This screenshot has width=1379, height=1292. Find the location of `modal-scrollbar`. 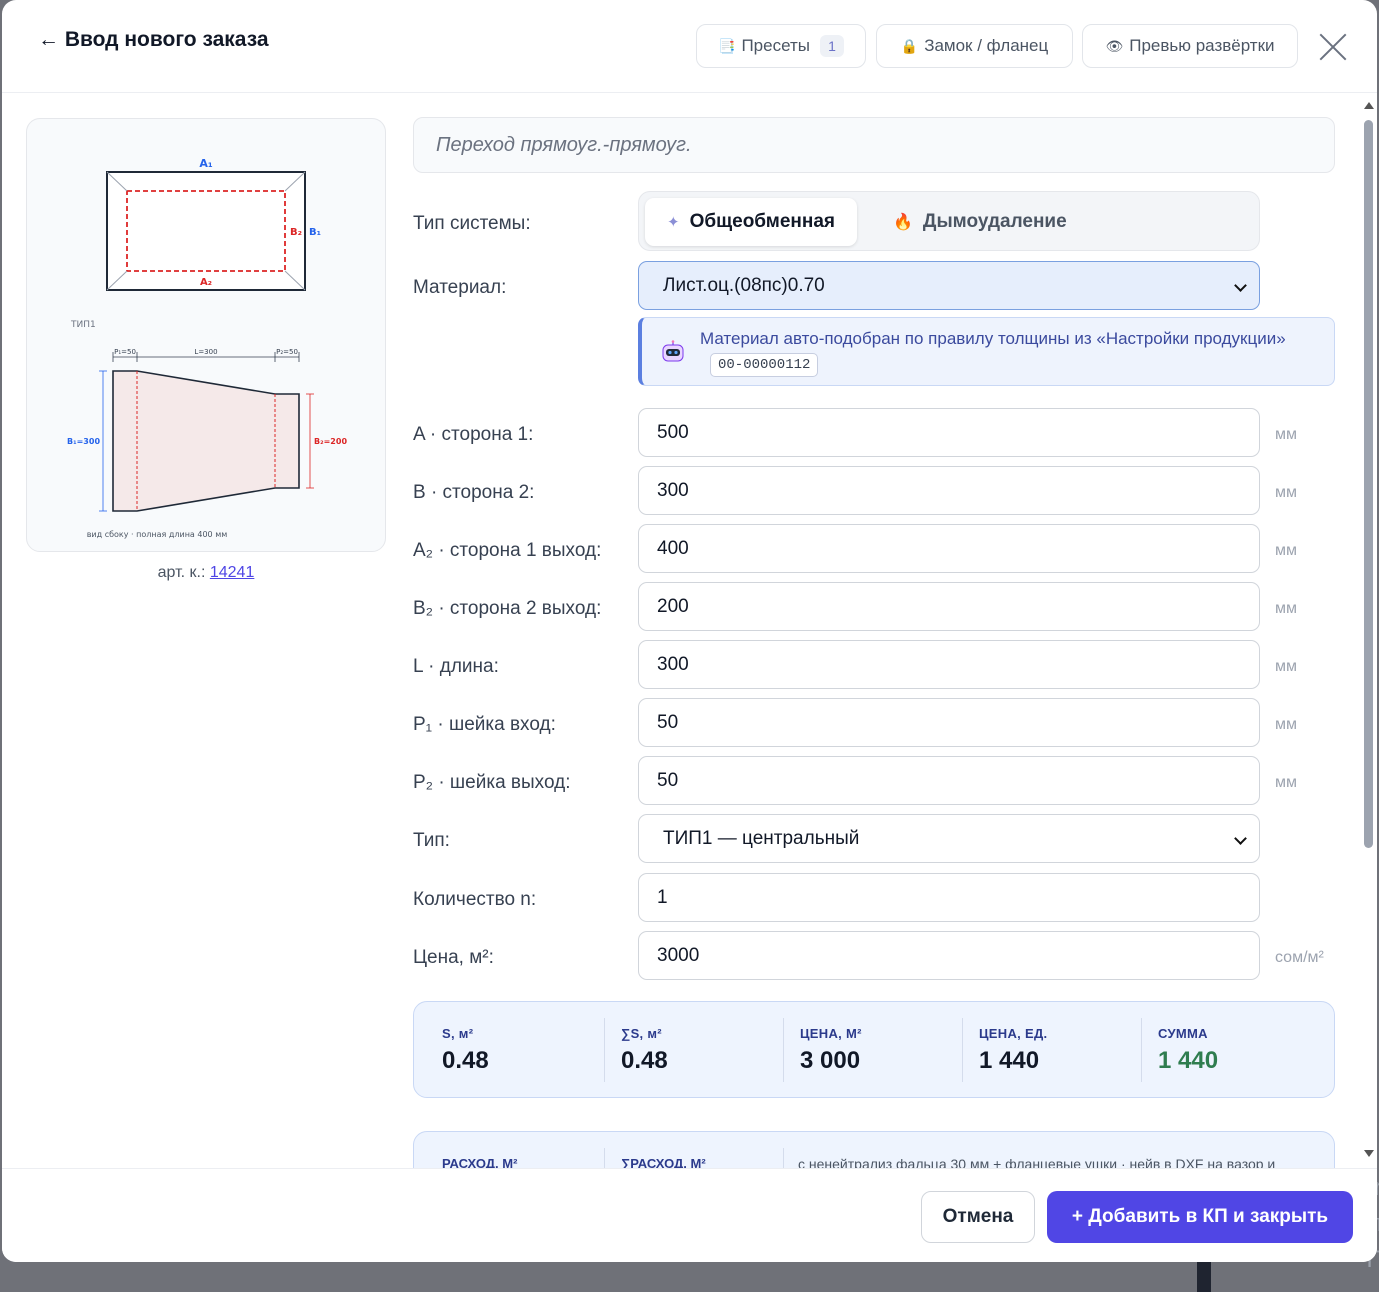

modal-scrollbar is located at coordinates (1368, 631).